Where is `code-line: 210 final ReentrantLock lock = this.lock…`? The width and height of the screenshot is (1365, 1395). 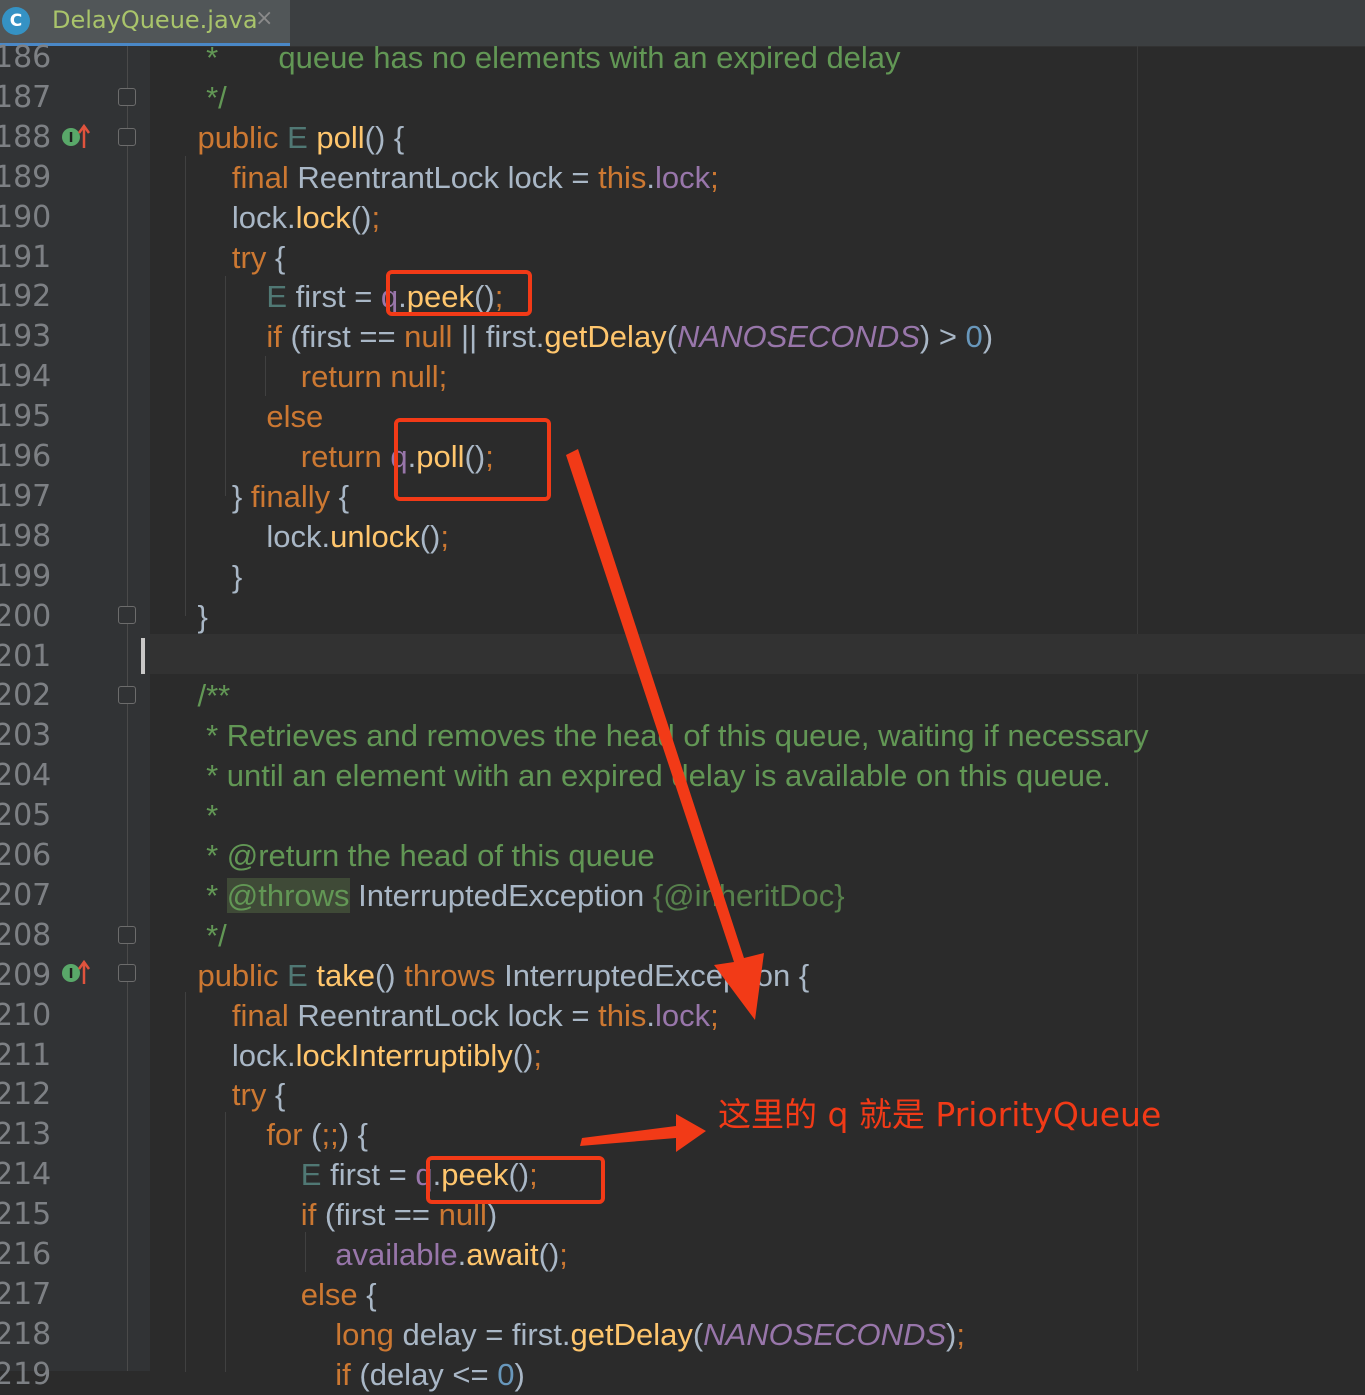
code-line: 210 final ReentrantLock lock = this.lock… is located at coordinates (682, 1016).